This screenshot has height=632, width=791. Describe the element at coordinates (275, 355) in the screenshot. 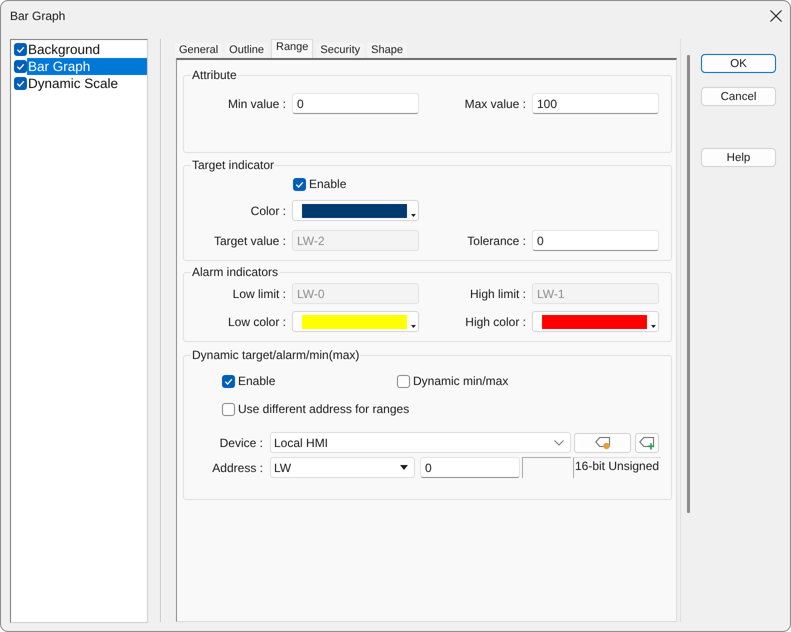

I see `group-title: Dynamic target/alarm/min(max)` at that location.